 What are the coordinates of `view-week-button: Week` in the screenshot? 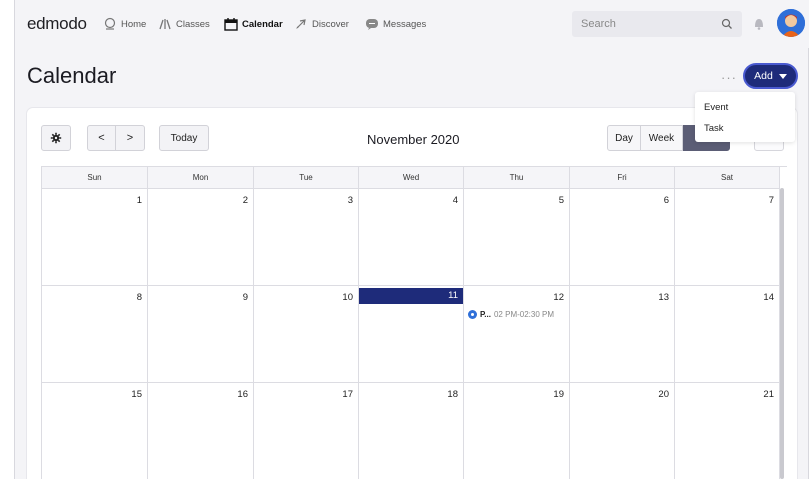 It's located at (662, 138).